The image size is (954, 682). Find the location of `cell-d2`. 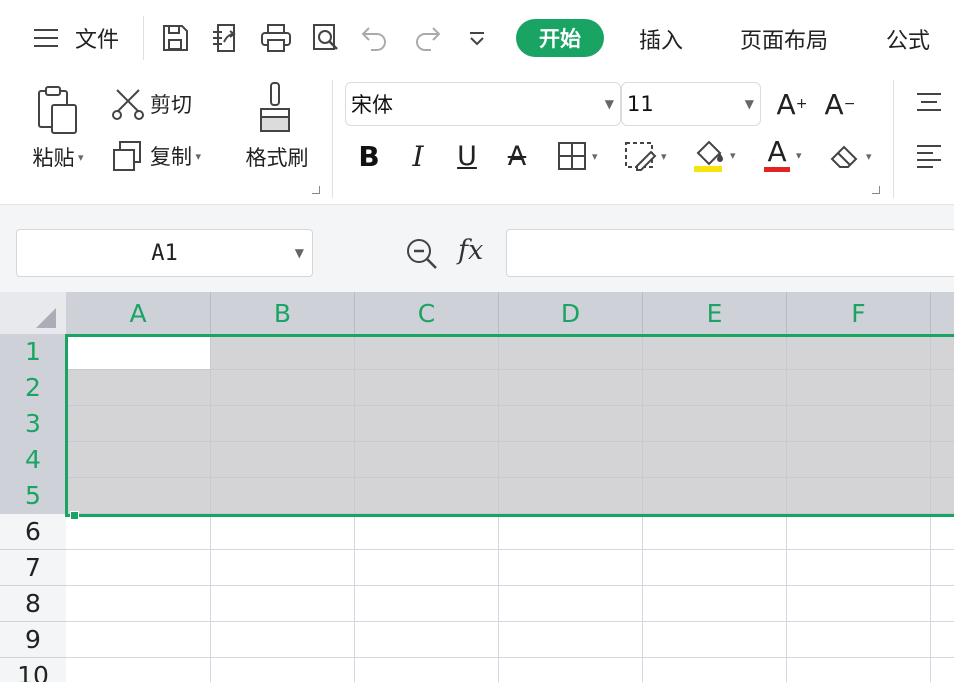

cell-d2 is located at coordinates (571, 388).